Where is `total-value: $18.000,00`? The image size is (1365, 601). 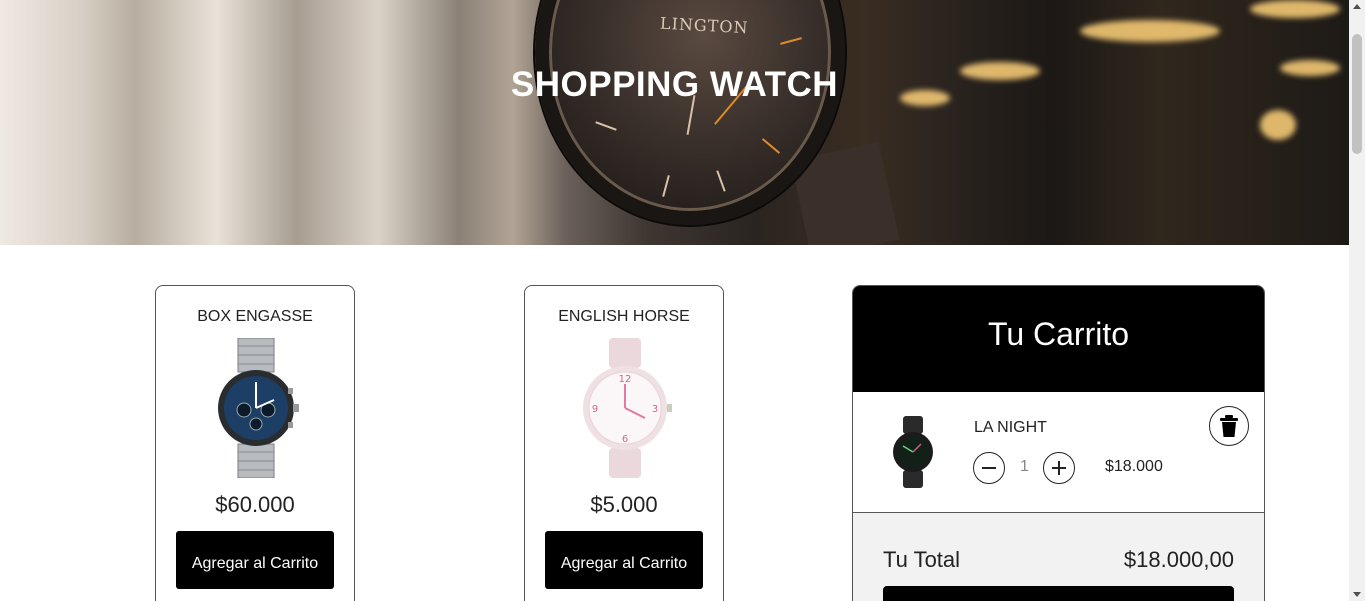 total-value: $18.000,00 is located at coordinates (1178, 559).